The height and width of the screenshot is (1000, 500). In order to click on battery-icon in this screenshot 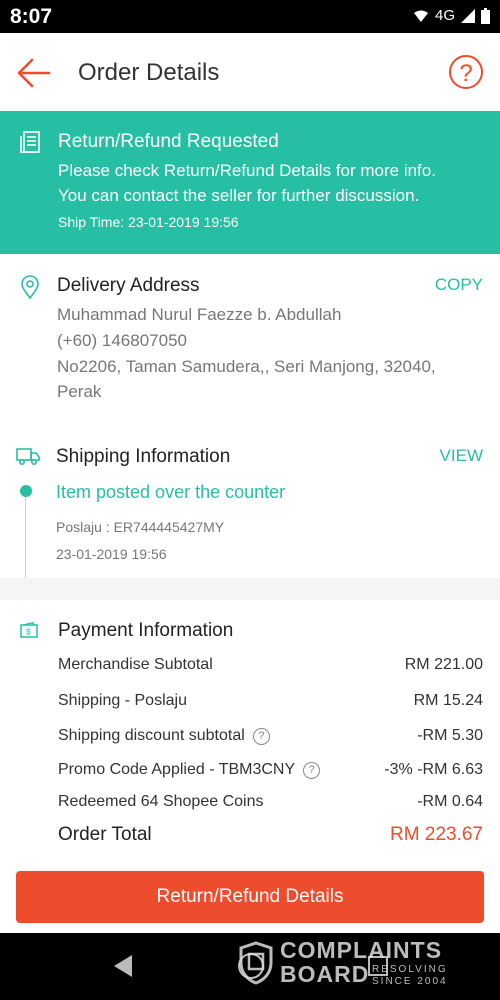, I will do `click(485, 15)`.